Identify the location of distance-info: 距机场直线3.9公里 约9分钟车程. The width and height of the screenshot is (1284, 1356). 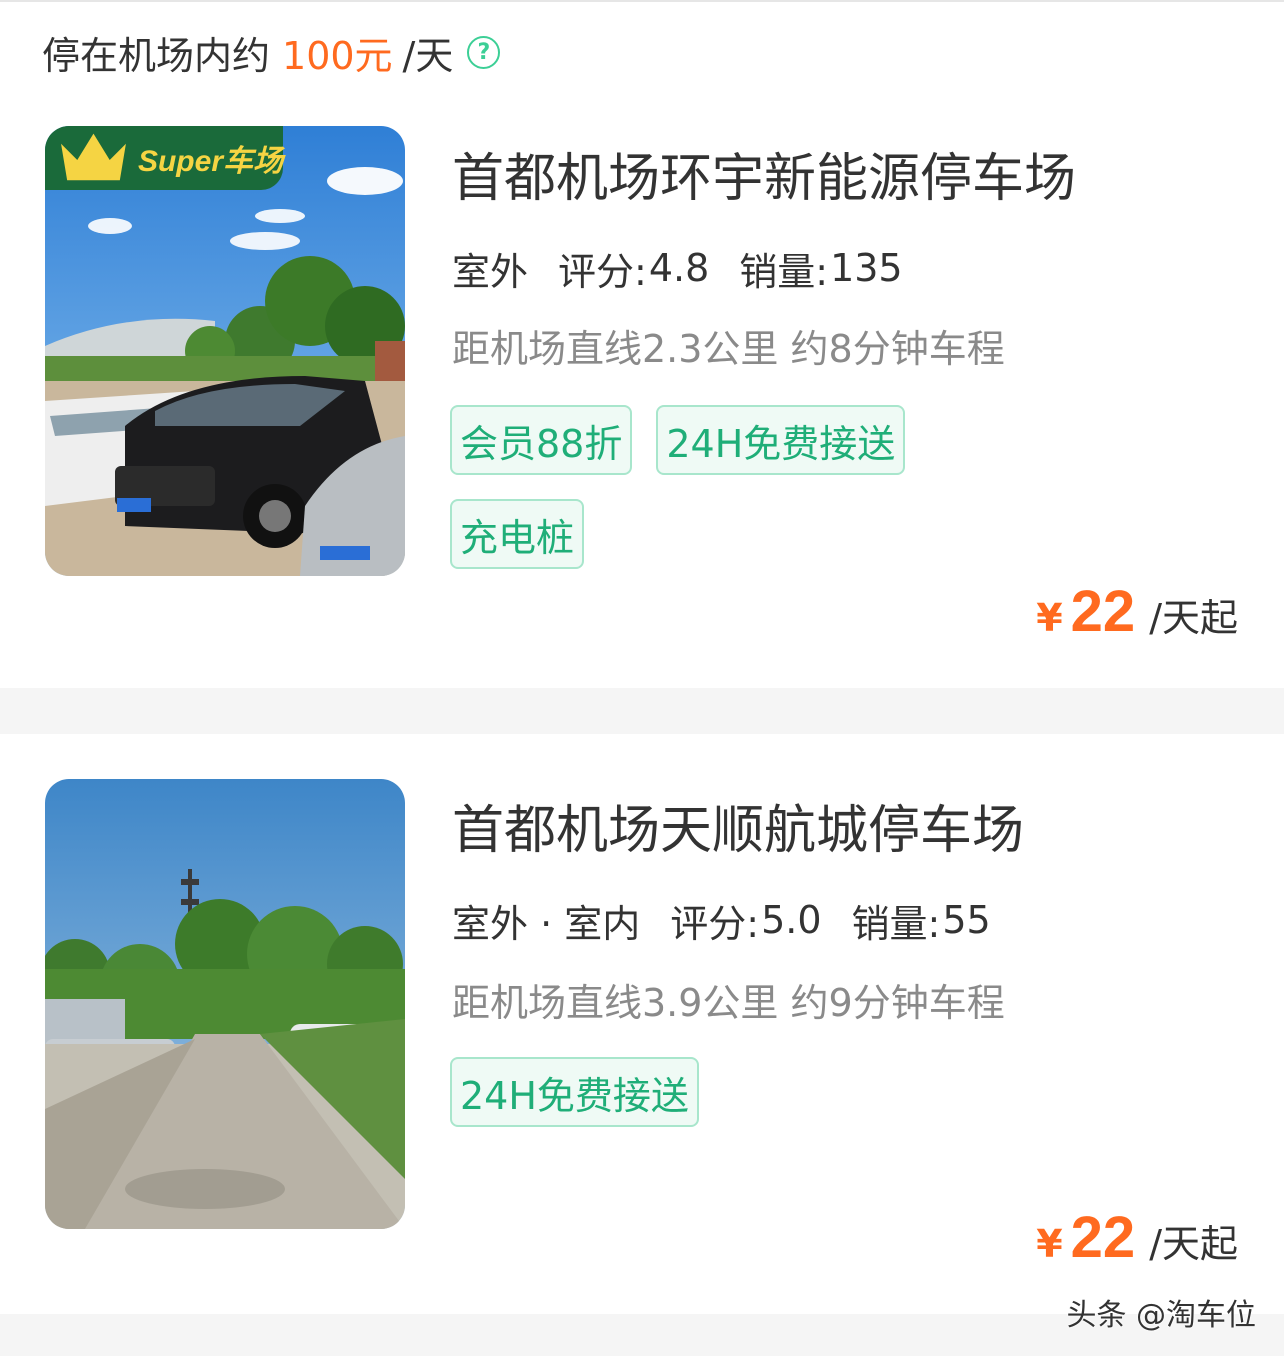
(728, 1003).